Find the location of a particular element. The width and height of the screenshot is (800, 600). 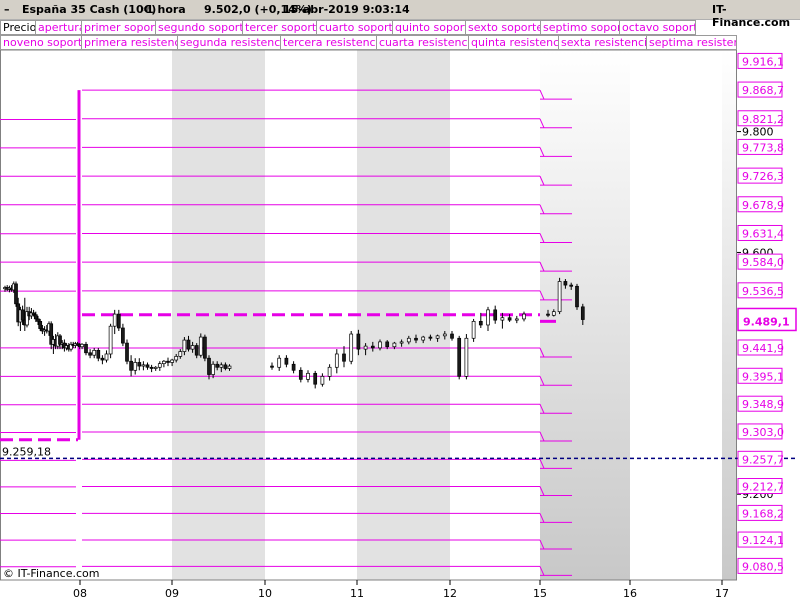

legend-item: tercera resistencia is located at coordinates (329, 42).